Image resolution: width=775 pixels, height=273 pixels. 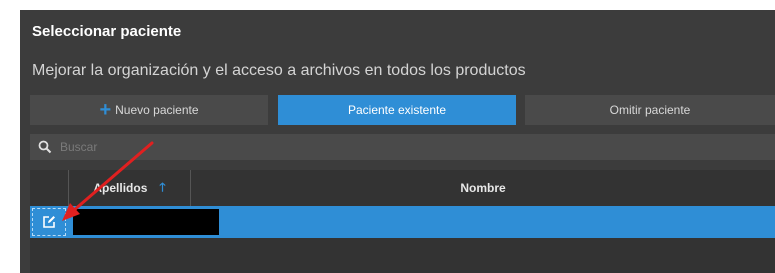 I want to click on column-header-nombre: Nombre, so click(x=483, y=188).